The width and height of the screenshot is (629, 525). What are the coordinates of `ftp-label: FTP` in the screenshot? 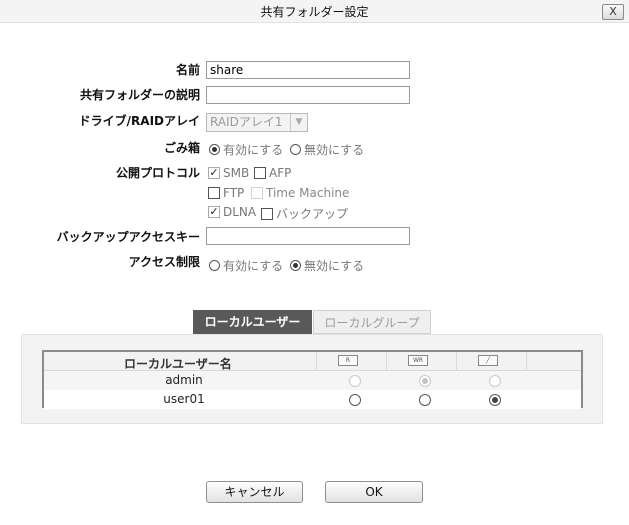 It's located at (234, 193).